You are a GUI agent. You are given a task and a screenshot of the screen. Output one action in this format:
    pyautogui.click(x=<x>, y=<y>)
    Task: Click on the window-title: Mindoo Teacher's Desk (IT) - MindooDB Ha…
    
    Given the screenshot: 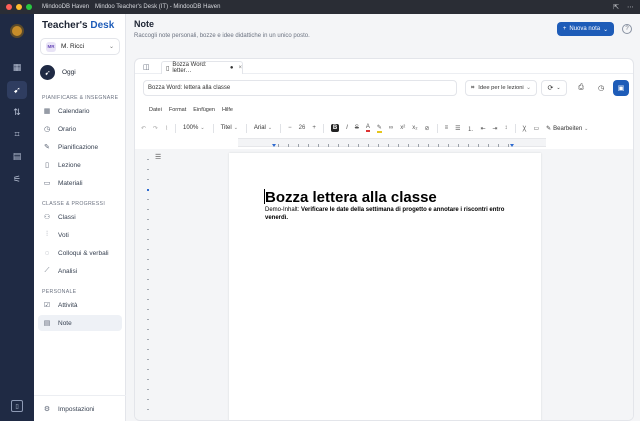 What is the action you would take?
    pyautogui.click(x=158, y=7)
    